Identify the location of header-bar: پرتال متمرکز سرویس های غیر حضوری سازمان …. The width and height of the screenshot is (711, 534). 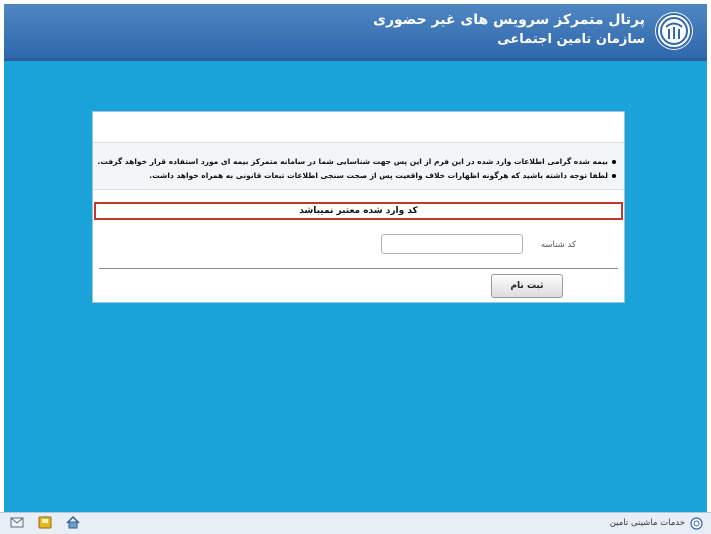
(355, 32).